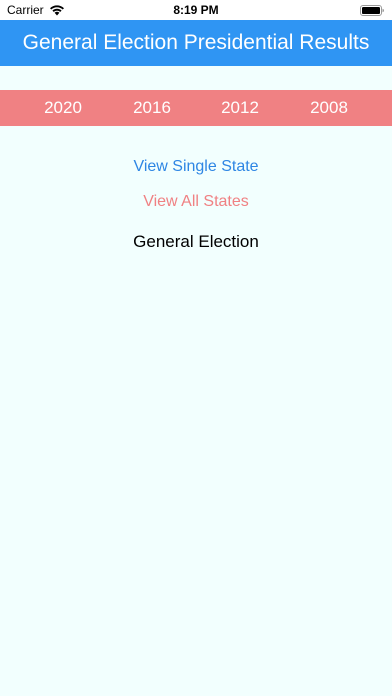  Describe the element at coordinates (196, 108) in the screenshot. I see `year-tab-bar: 2020 2016 2012 2008` at that location.